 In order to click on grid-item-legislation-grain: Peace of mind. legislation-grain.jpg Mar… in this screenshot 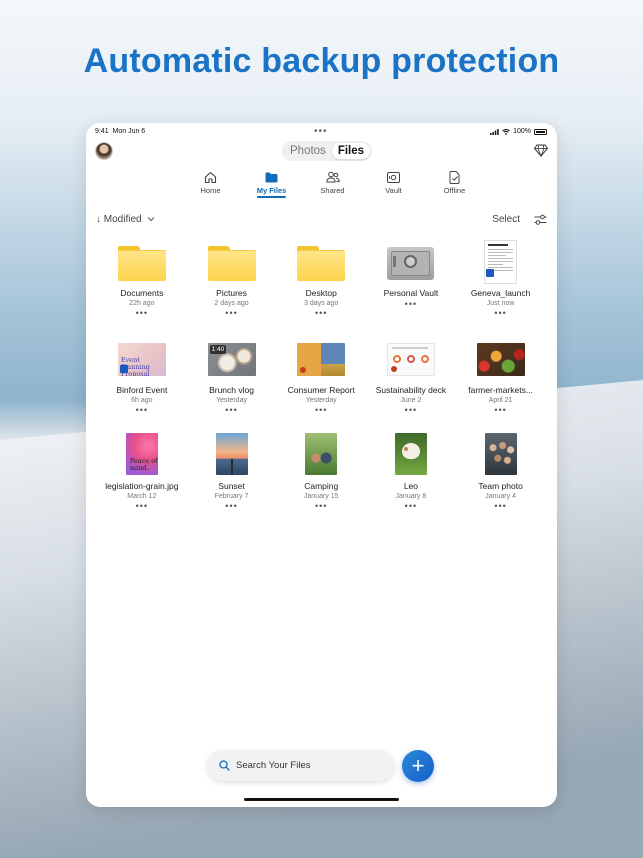, I will do `click(142, 475)`.